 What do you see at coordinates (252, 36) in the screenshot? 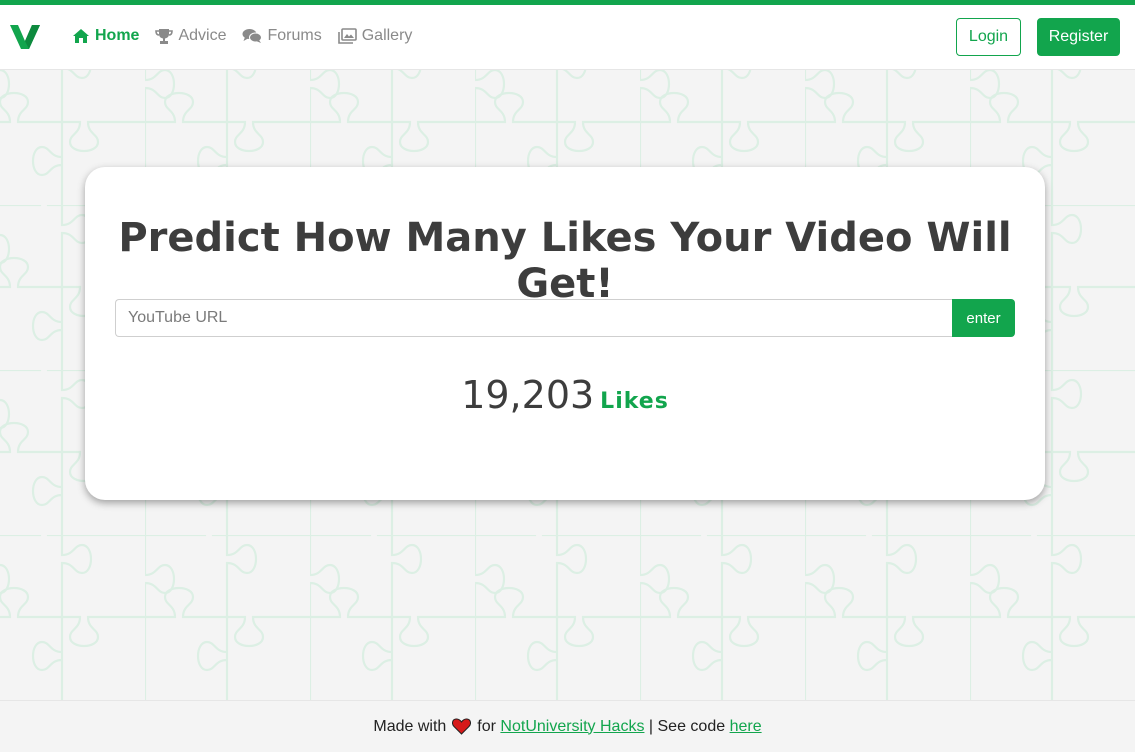
I see `comments-icon` at bounding box center [252, 36].